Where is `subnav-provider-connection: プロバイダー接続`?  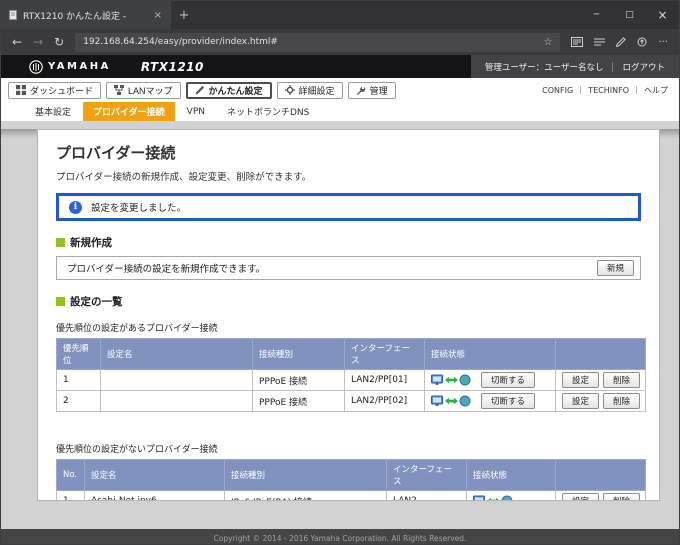 subnav-provider-connection: プロバイダー接続 is located at coordinates (129, 111).